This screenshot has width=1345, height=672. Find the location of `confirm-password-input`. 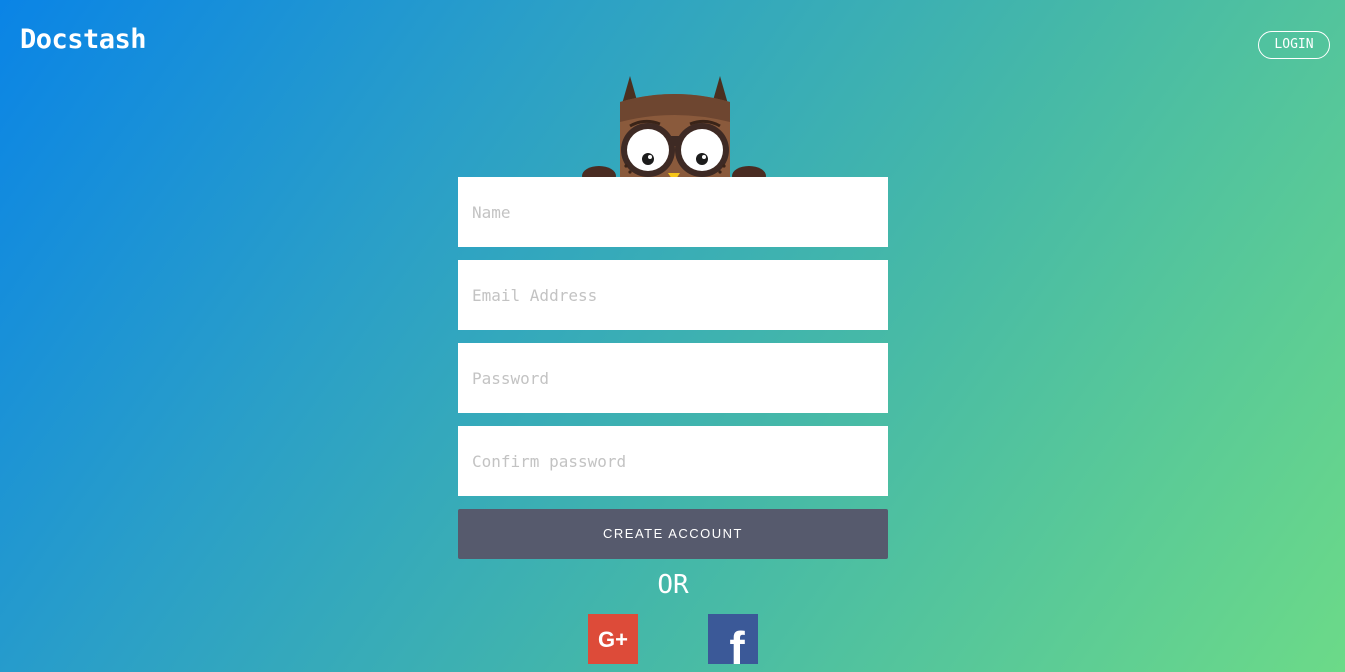

confirm-password-input is located at coordinates (673, 461).